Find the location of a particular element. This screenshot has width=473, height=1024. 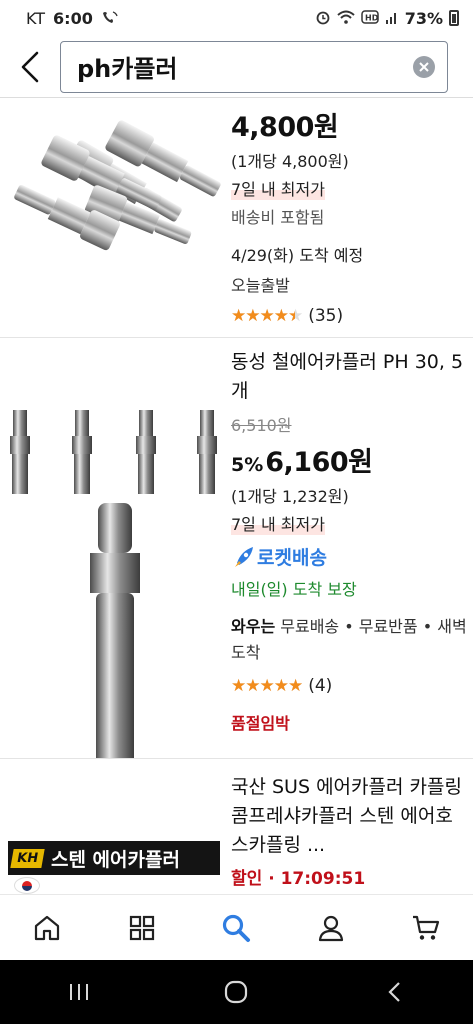

back-arrow-icon is located at coordinates (394, 992).